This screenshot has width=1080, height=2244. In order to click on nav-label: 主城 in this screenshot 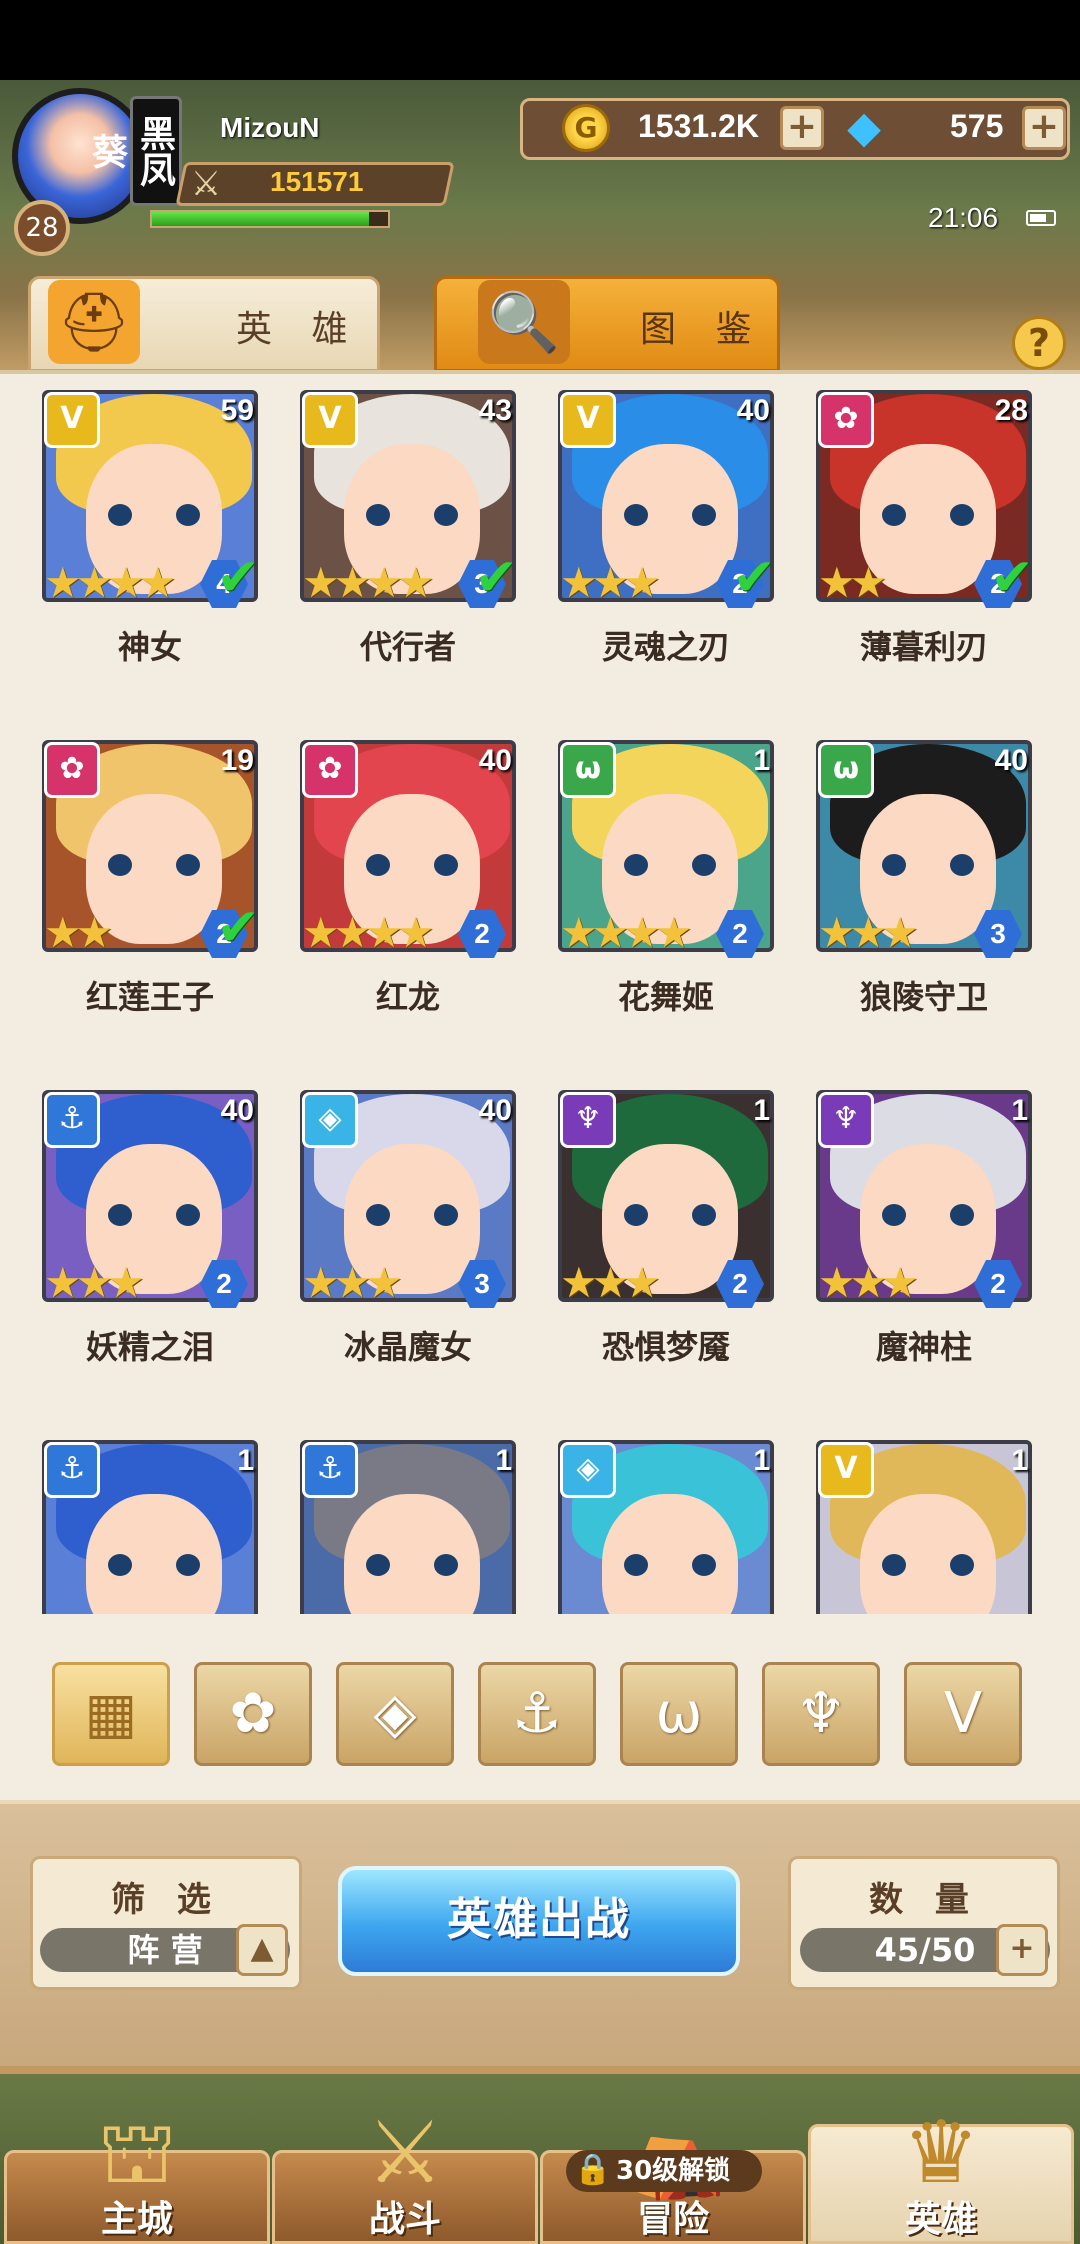, I will do `click(136, 2219)`.